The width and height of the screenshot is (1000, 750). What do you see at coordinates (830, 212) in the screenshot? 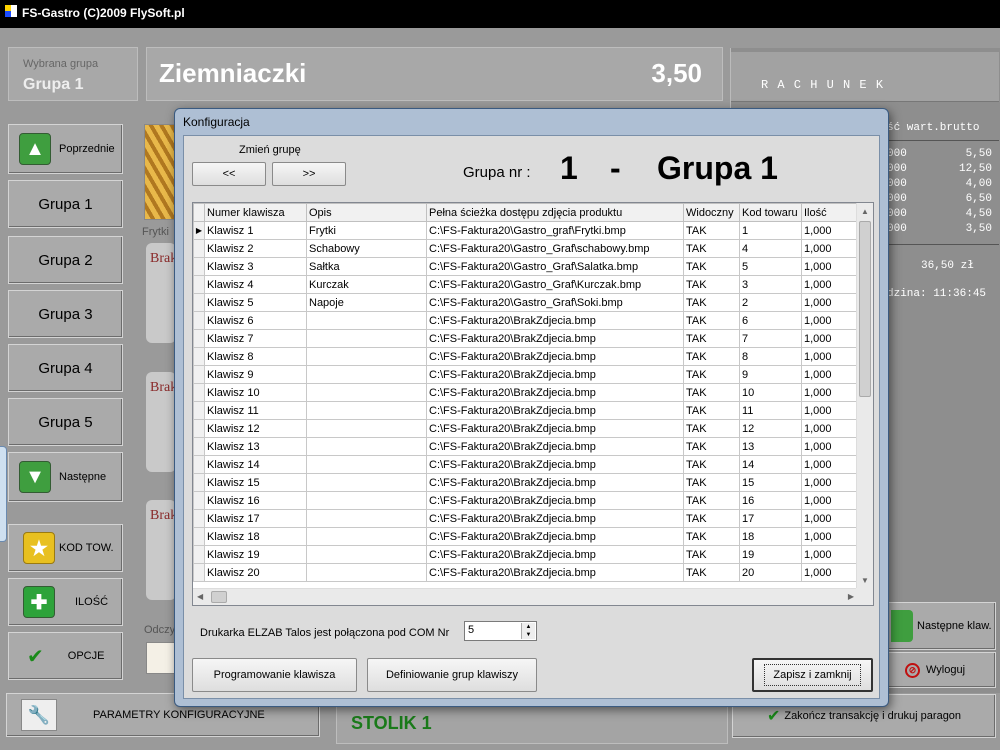
I see `column-header: Ilość` at bounding box center [830, 212].